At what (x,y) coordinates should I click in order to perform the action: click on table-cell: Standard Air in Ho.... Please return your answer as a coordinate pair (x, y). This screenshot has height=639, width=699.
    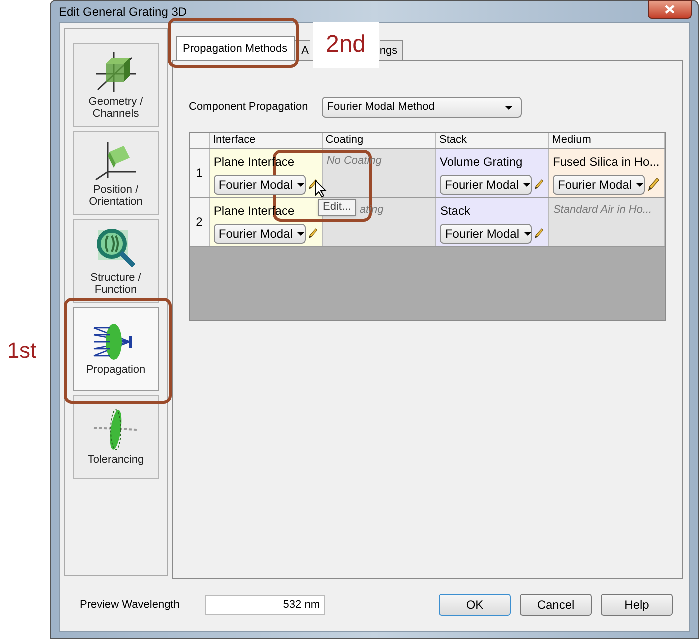
    Looking at the image, I should click on (607, 222).